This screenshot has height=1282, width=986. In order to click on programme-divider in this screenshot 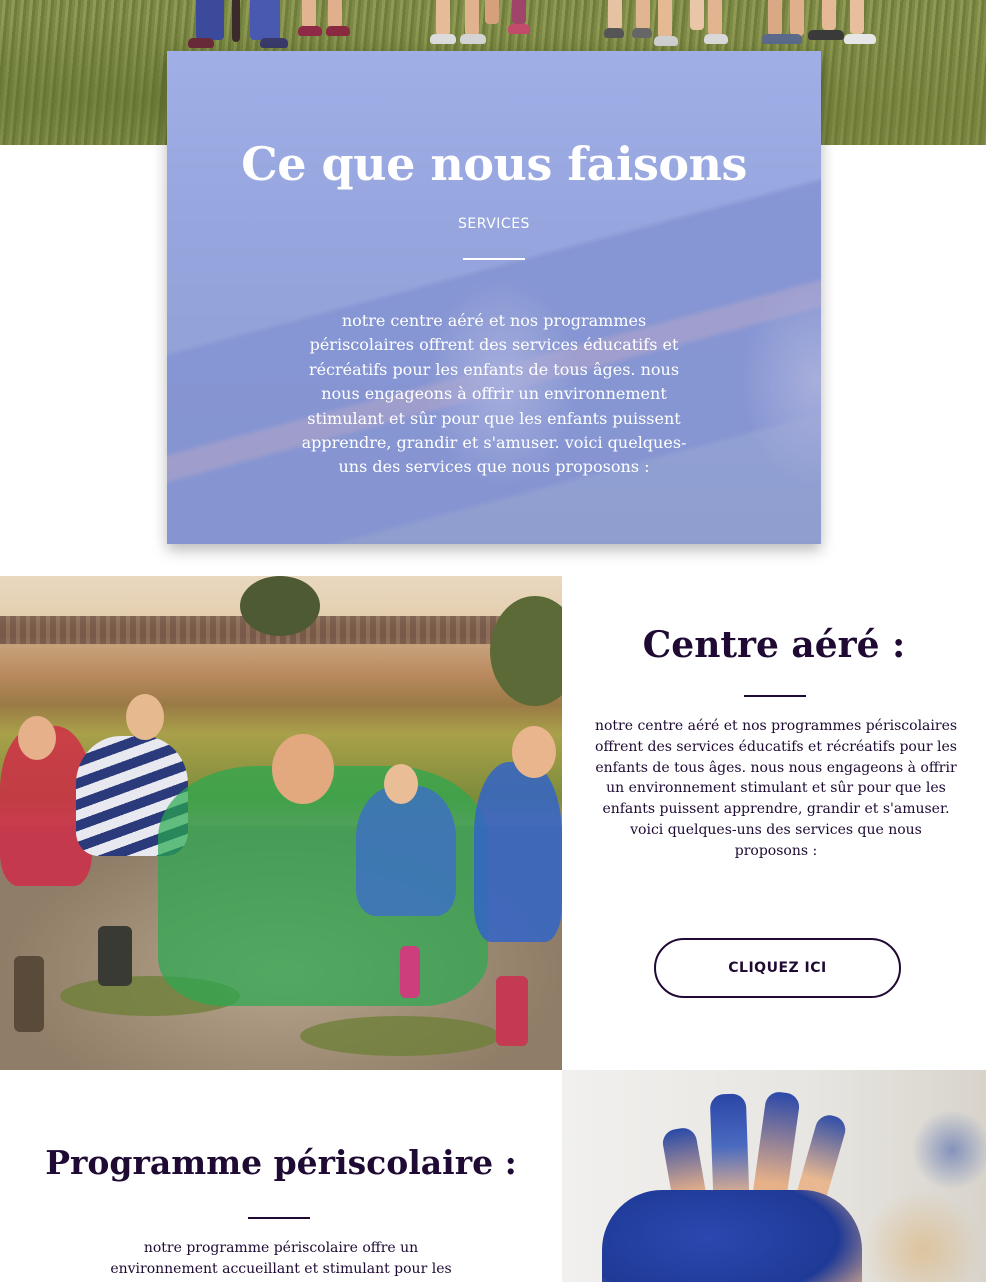, I will do `click(279, 1218)`.